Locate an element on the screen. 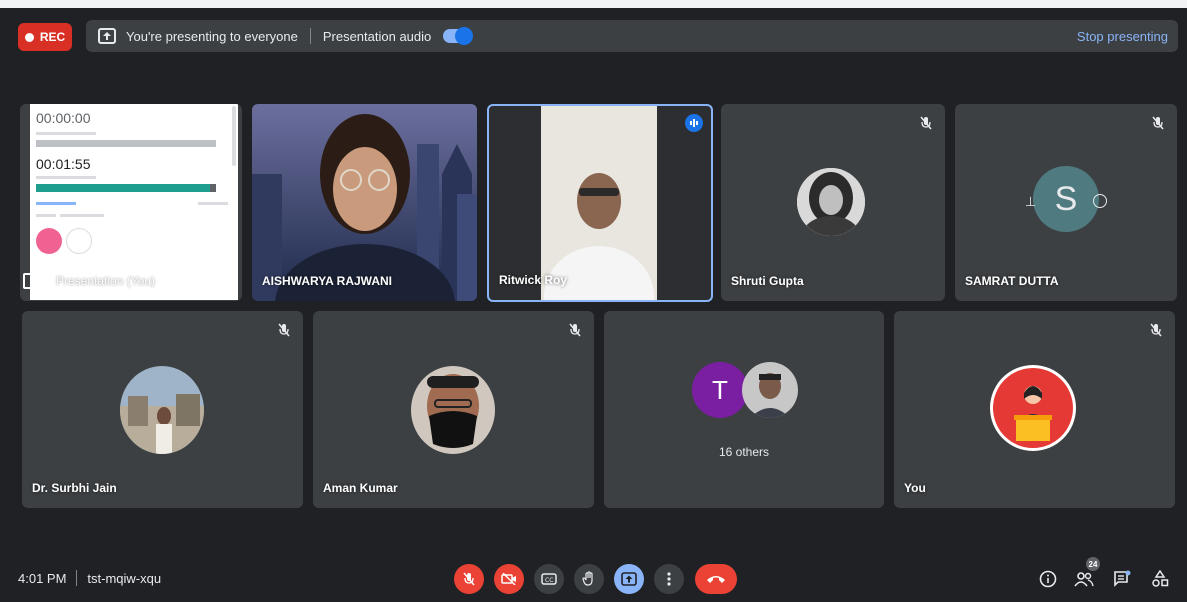 The width and height of the screenshot is (1187, 602). activities-button is located at coordinates (1160, 579).